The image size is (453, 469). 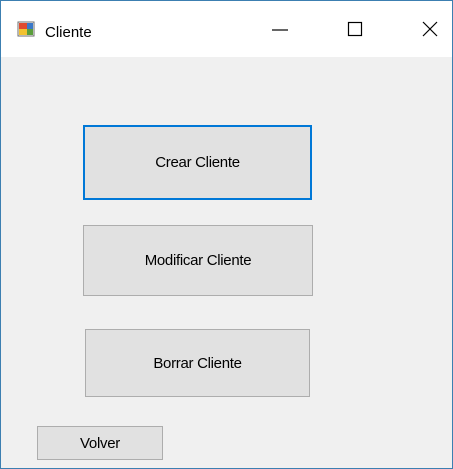 I want to click on volver-button: Volver, so click(x=100, y=443).